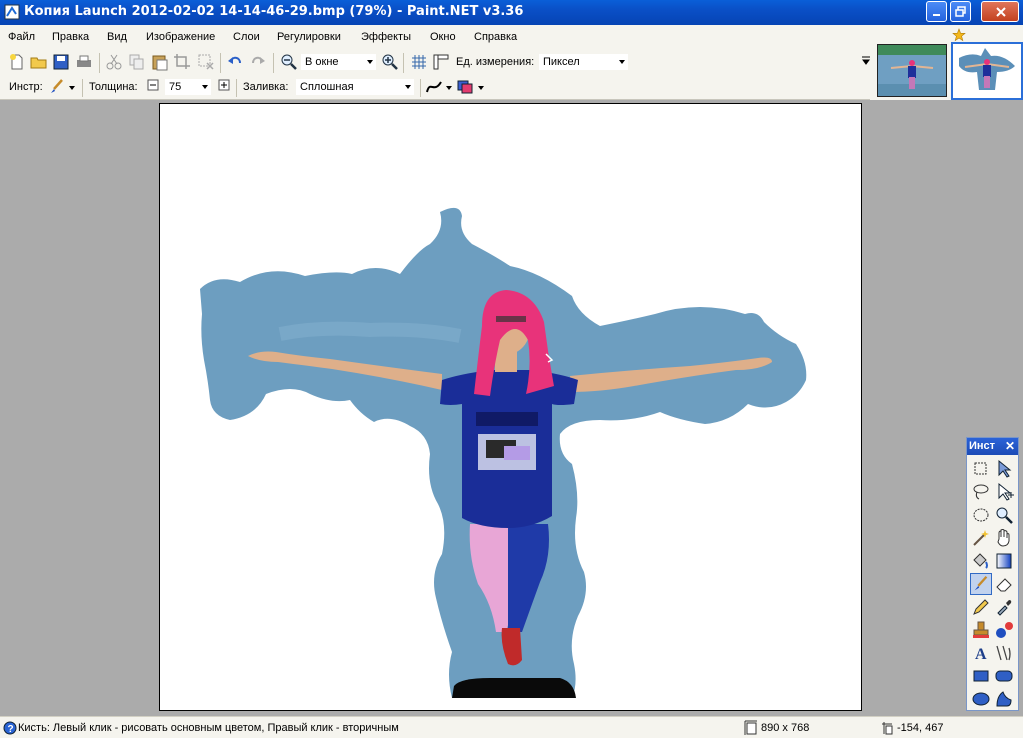 The image size is (1023, 738). I want to click on freeform-shape-icon, so click(1004, 699).